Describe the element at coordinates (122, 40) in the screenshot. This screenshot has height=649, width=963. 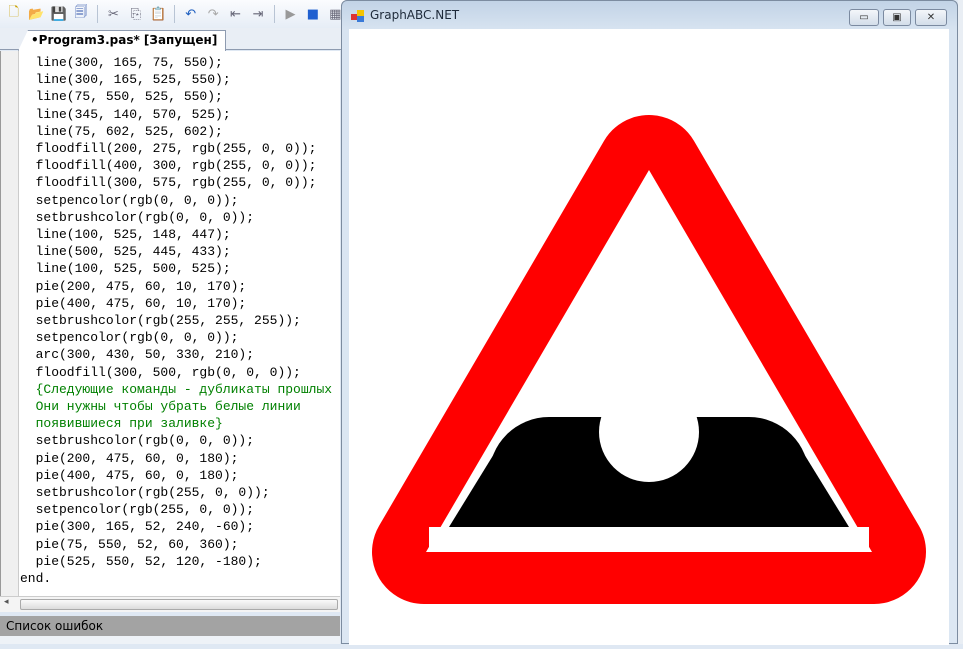
I see `tab-program3: •Program3.pas* [Запущен]` at that location.